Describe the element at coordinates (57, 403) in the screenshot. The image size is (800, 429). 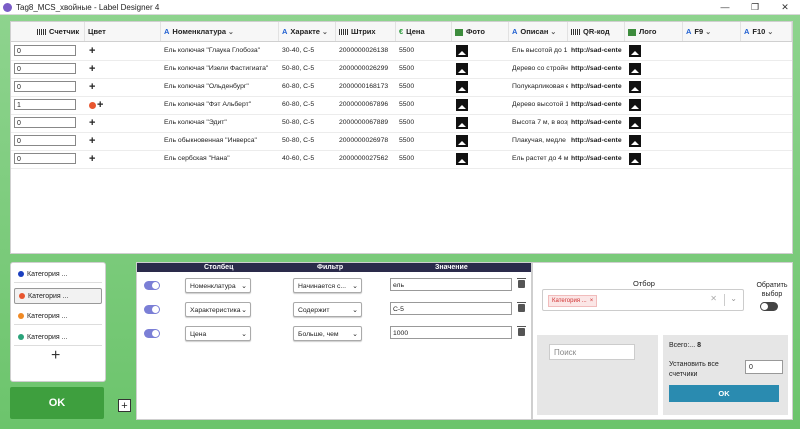
I see `ok-button: OK` at that location.